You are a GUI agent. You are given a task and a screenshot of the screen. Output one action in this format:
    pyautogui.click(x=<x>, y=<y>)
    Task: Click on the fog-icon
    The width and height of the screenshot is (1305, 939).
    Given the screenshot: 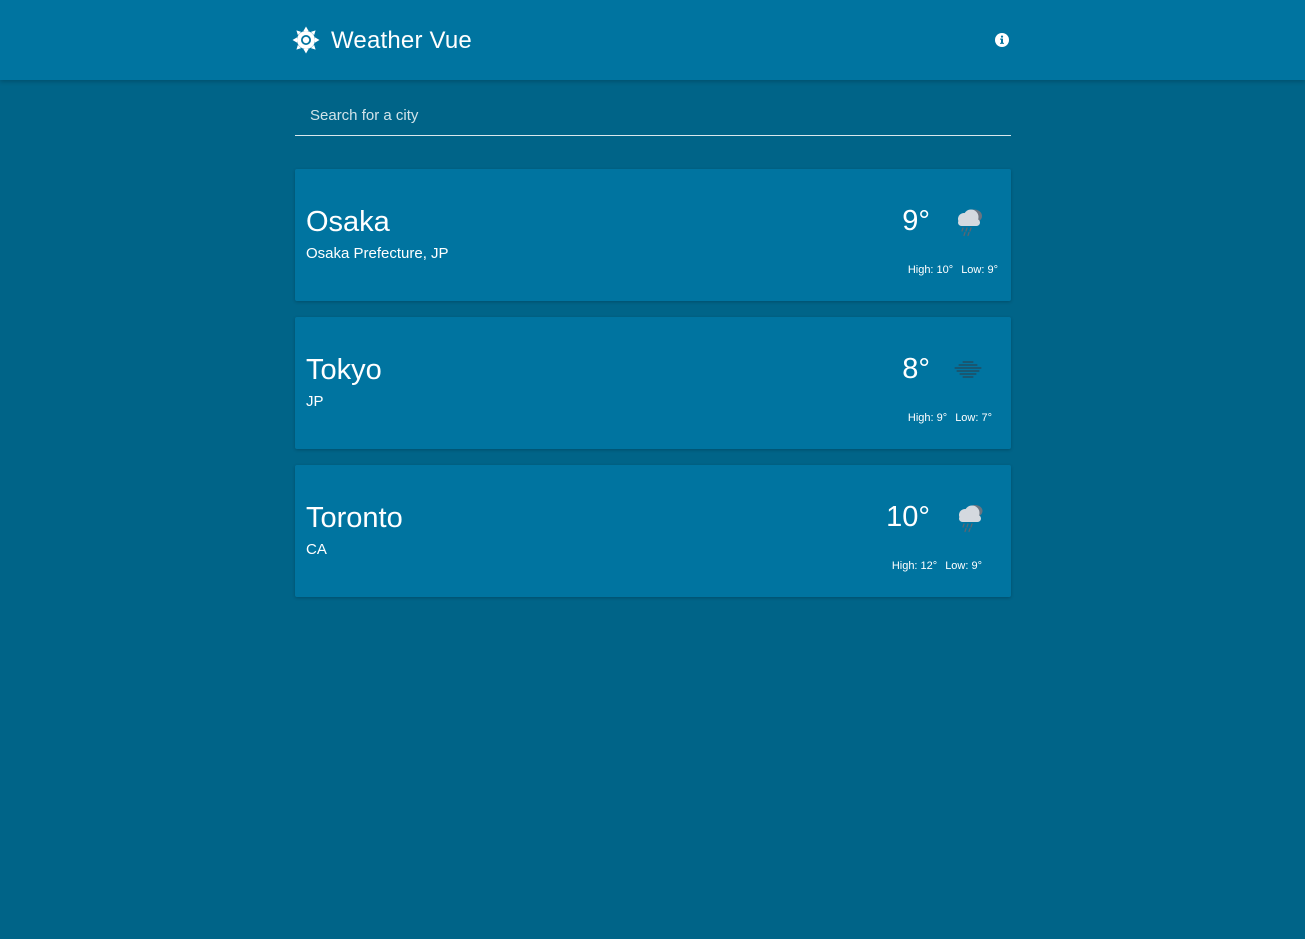 What is the action you would take?
    pyautogui.click(x=968, y=369)
    